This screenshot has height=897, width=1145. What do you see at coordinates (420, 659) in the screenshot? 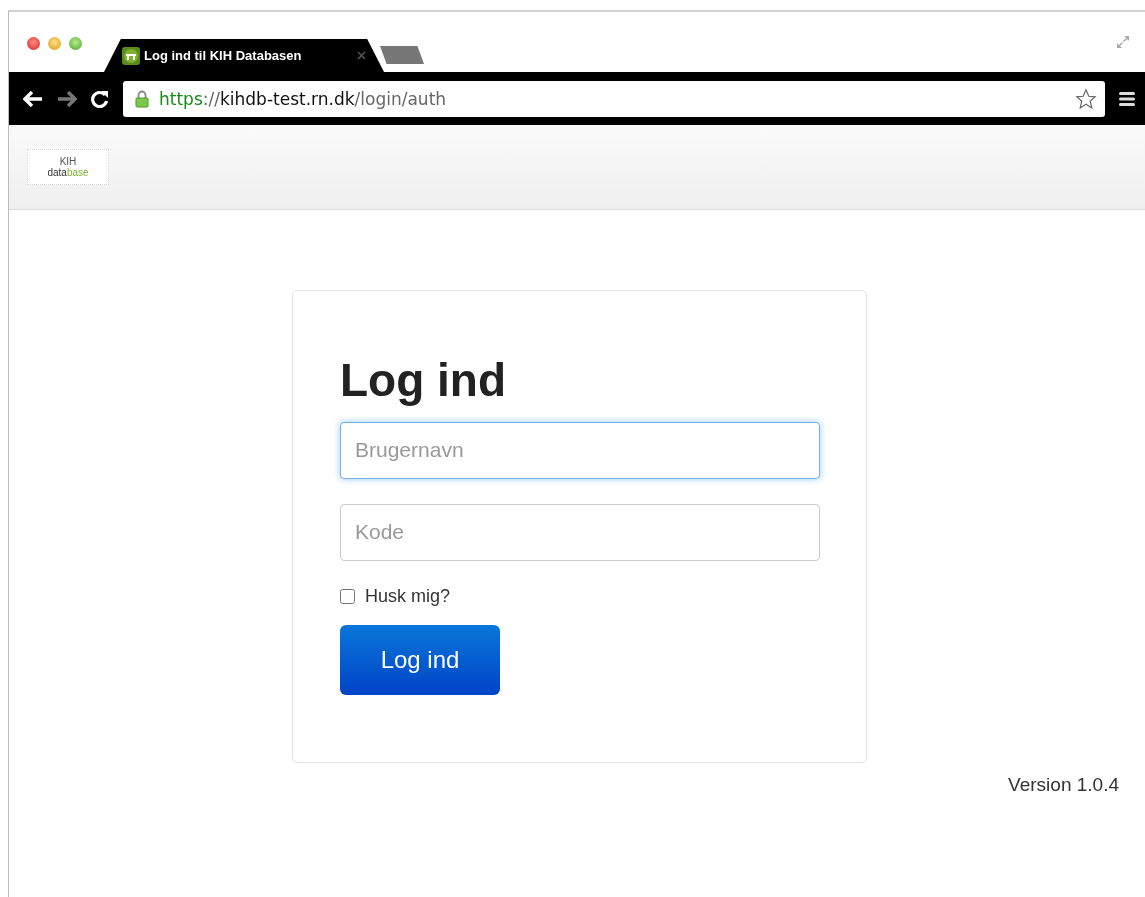
I see `login-button: Log ind` at bounding box center [420, 659].